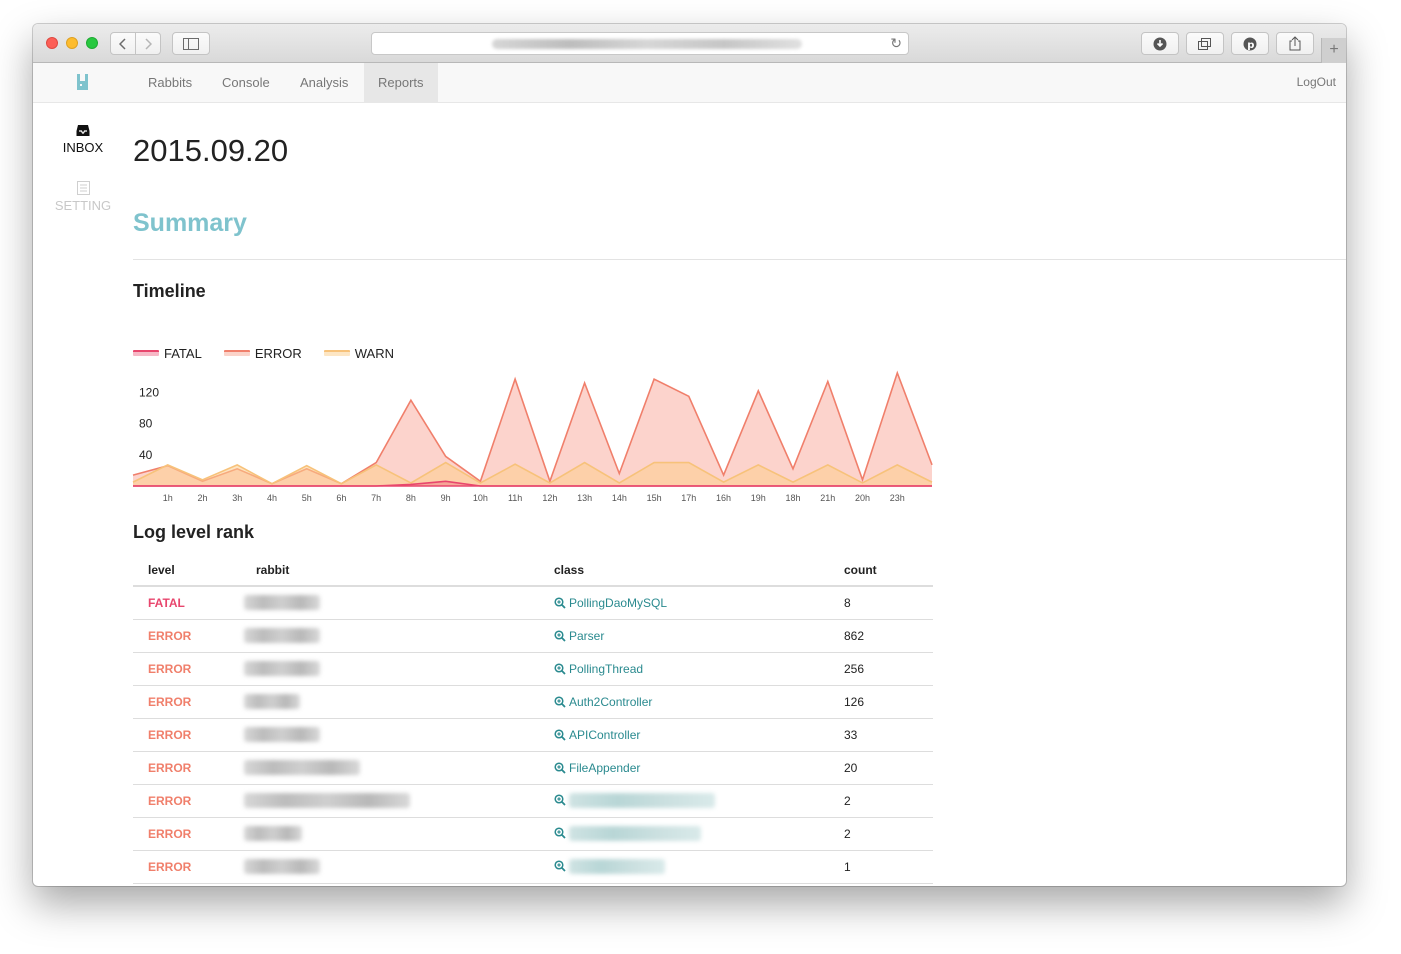 The image size is (1401, 954). I want to click on share-icon, so click(1295, 43).